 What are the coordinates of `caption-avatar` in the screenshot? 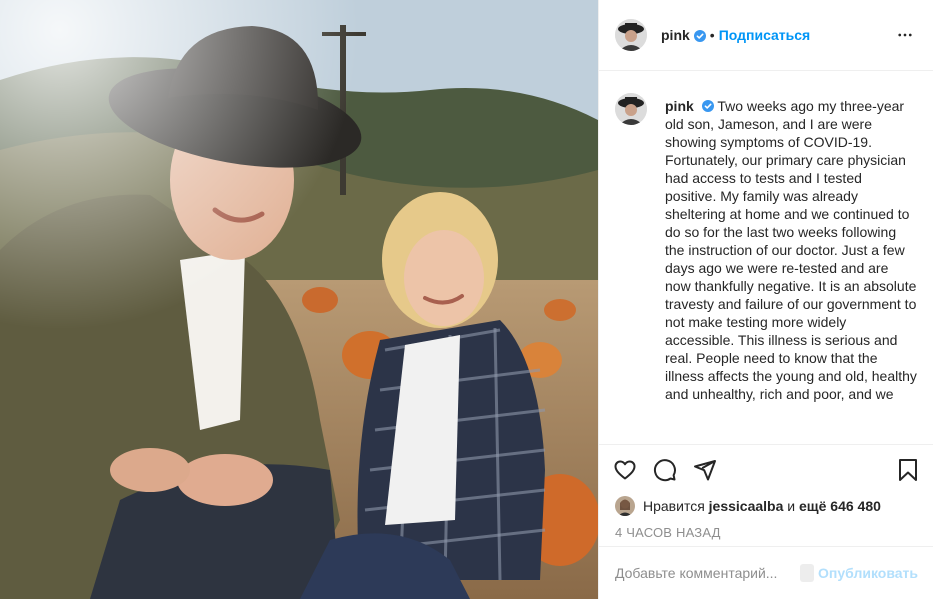 It's located at (631, 109).